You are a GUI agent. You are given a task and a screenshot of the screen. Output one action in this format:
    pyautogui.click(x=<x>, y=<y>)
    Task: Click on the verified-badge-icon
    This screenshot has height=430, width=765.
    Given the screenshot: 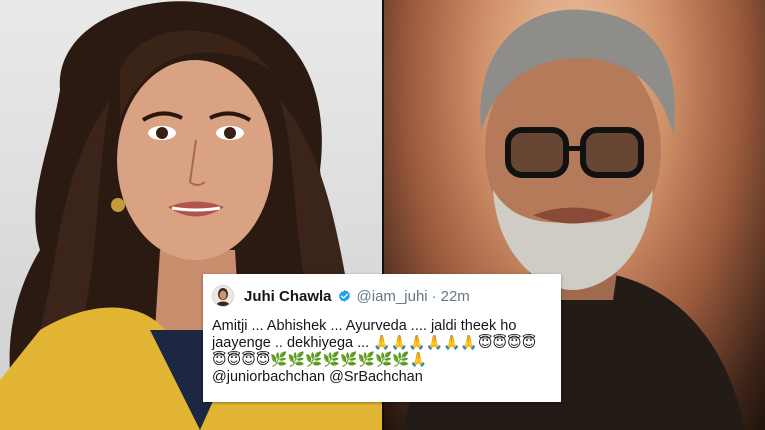 What is the action you would take?
    pyautogui.click(x=344, y=295)
    